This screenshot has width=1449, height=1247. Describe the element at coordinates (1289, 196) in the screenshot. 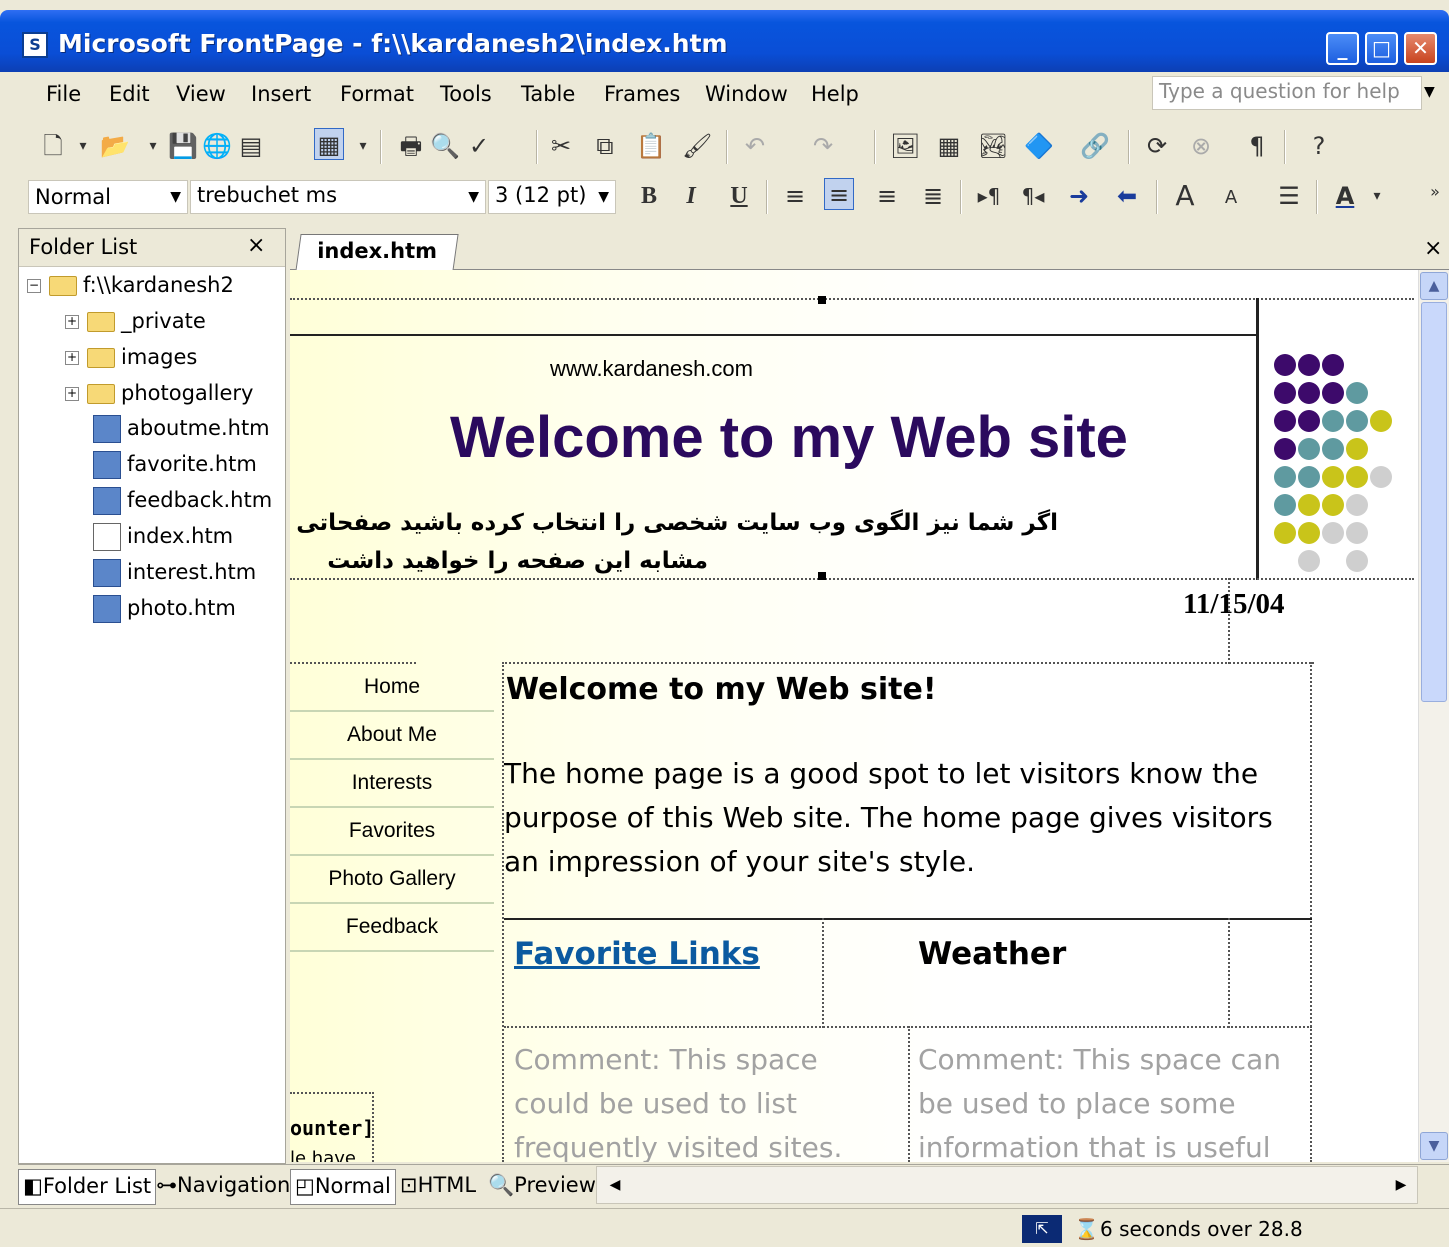

I see `numbering-icon: ☰` at that location.